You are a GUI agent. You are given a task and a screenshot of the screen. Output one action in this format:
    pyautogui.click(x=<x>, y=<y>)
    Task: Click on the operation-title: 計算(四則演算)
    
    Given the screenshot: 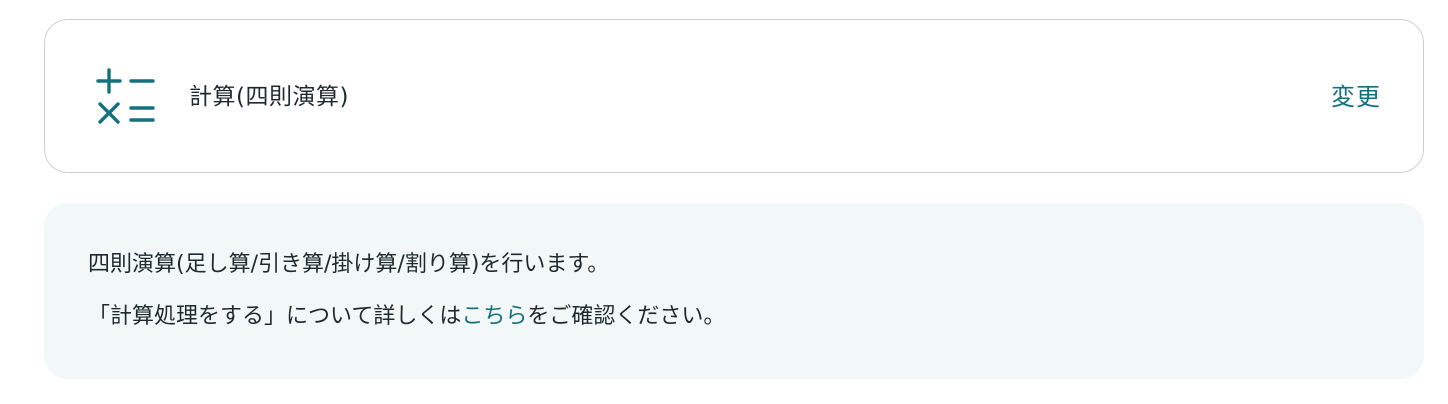 What is the action you would take?
    pyautogui.click(x=269, y=97)
    